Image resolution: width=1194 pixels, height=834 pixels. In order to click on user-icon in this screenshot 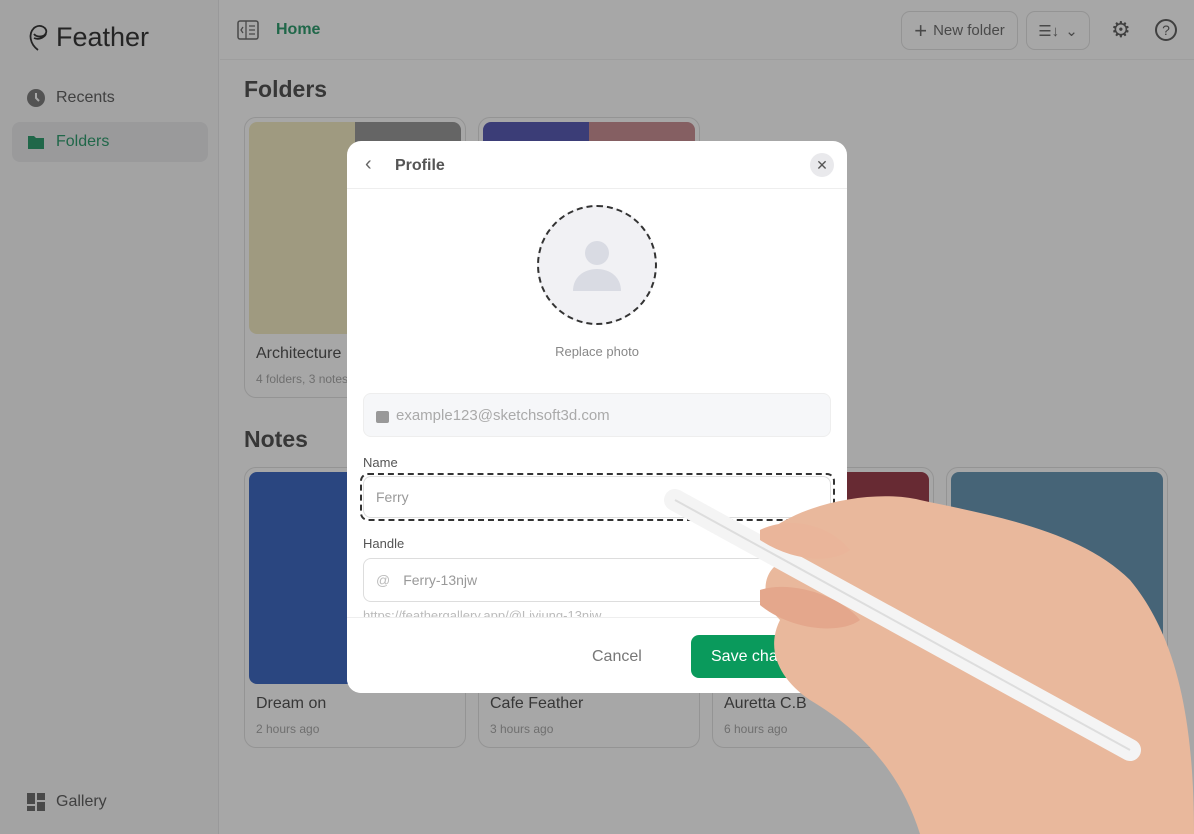, I will do `click(597, 266)`.